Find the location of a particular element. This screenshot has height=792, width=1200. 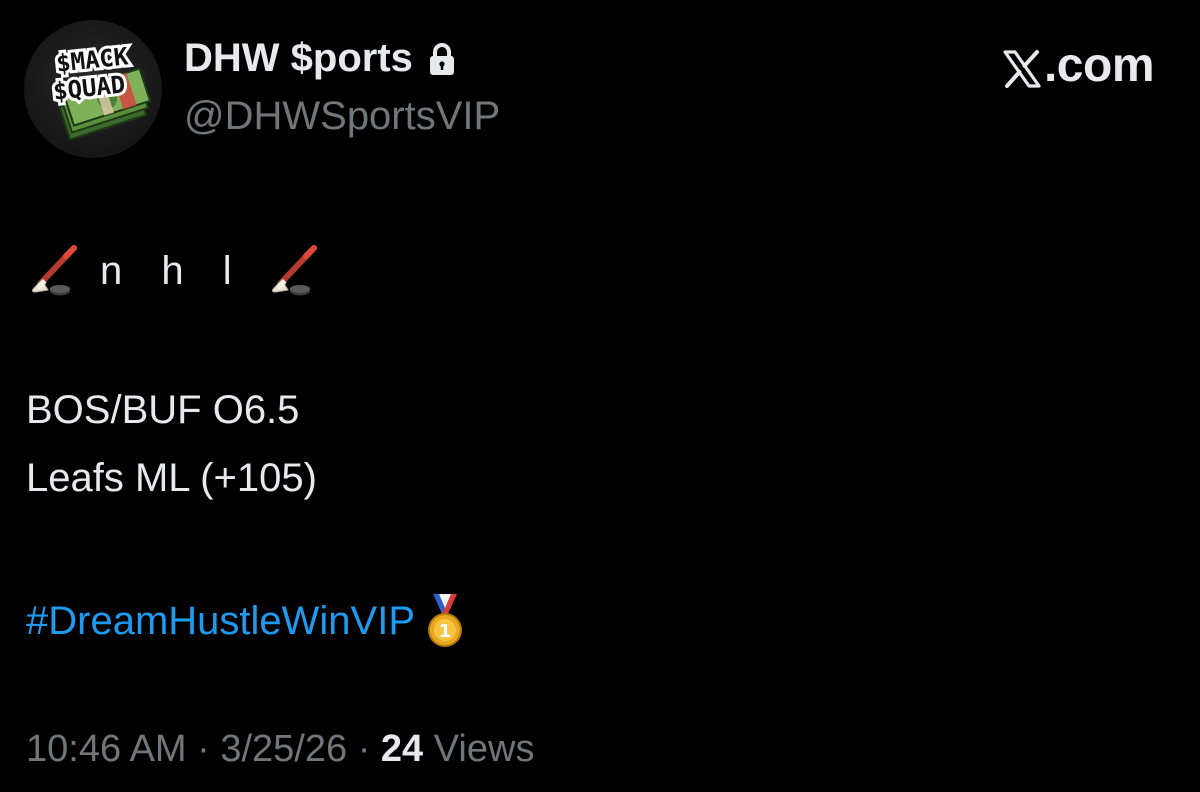

x-logo-icon is located at coordinates (1022, 67).